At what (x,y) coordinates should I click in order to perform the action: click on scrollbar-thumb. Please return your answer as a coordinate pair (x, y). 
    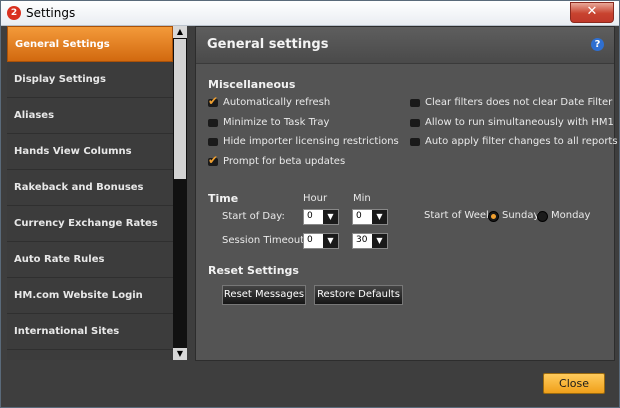
    Looking at the image, I should click on (180, 109).